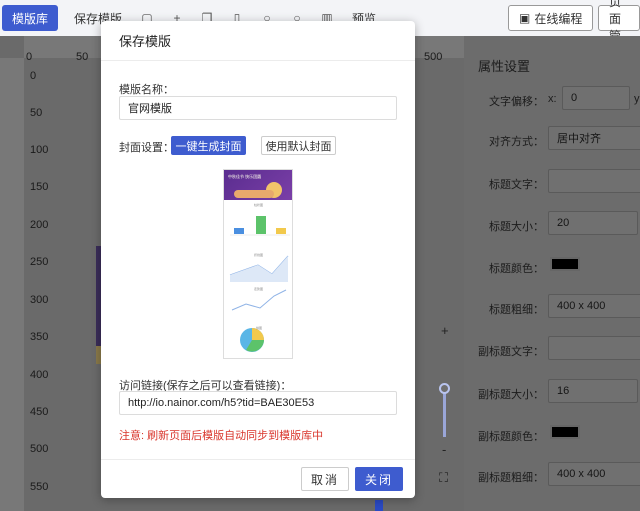 This screenshot has width=640, height=511. I want to click on canvas-element, so click(379, 505).